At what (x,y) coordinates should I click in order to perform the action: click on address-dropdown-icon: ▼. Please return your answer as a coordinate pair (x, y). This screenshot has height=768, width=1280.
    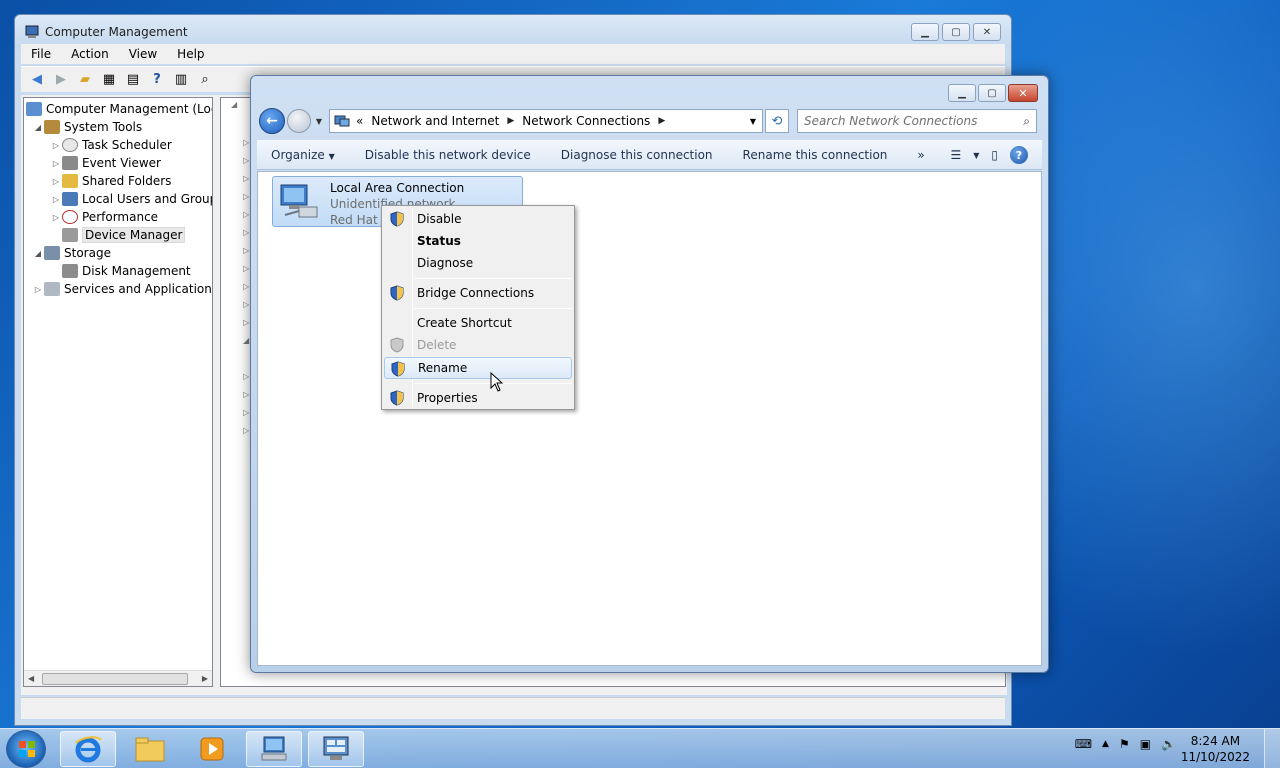
    Looking at the image, I should click on (753, 121).